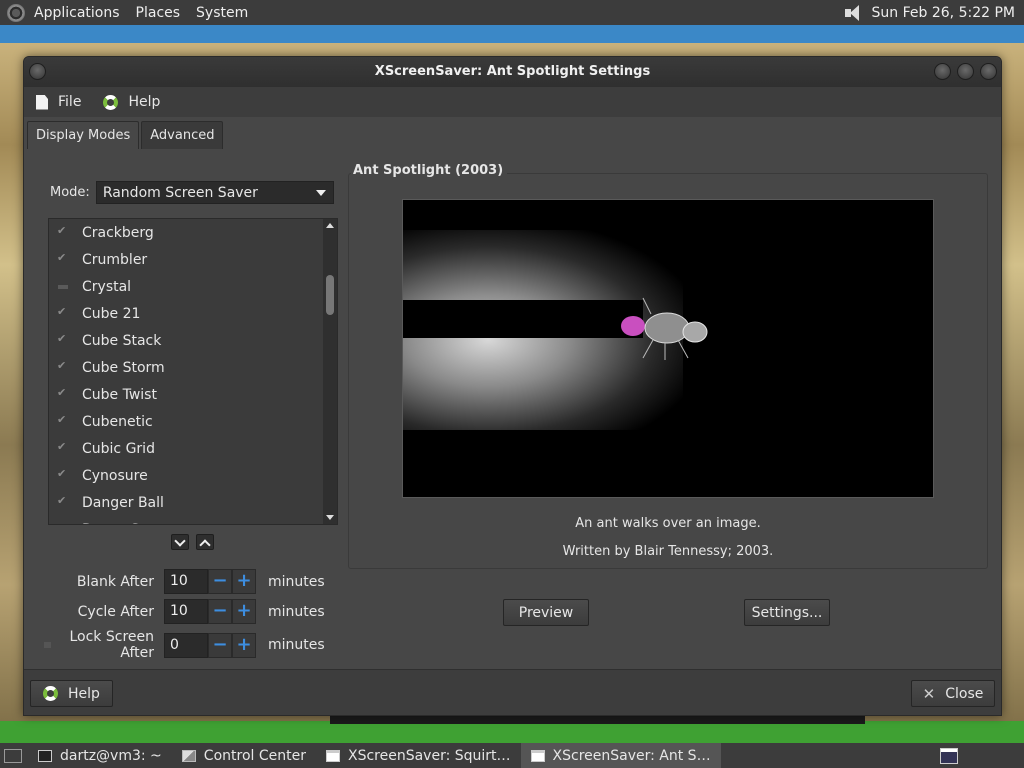  I want to click on show-desktop-left-icon, so click(13, 755).